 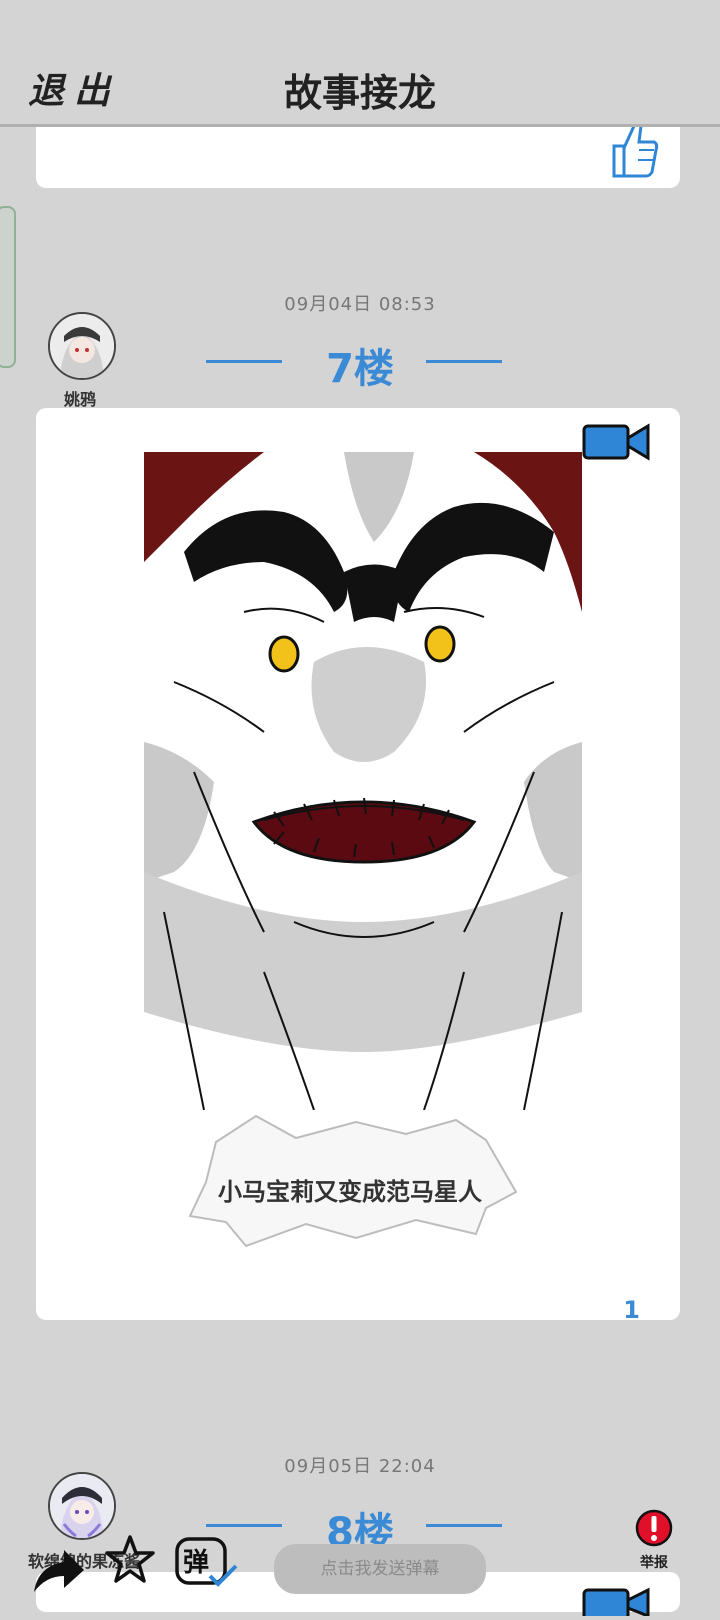 I want to click on bottom-action-bar: 弹 点击我发送弹幕, so click(x=360, y=1560).